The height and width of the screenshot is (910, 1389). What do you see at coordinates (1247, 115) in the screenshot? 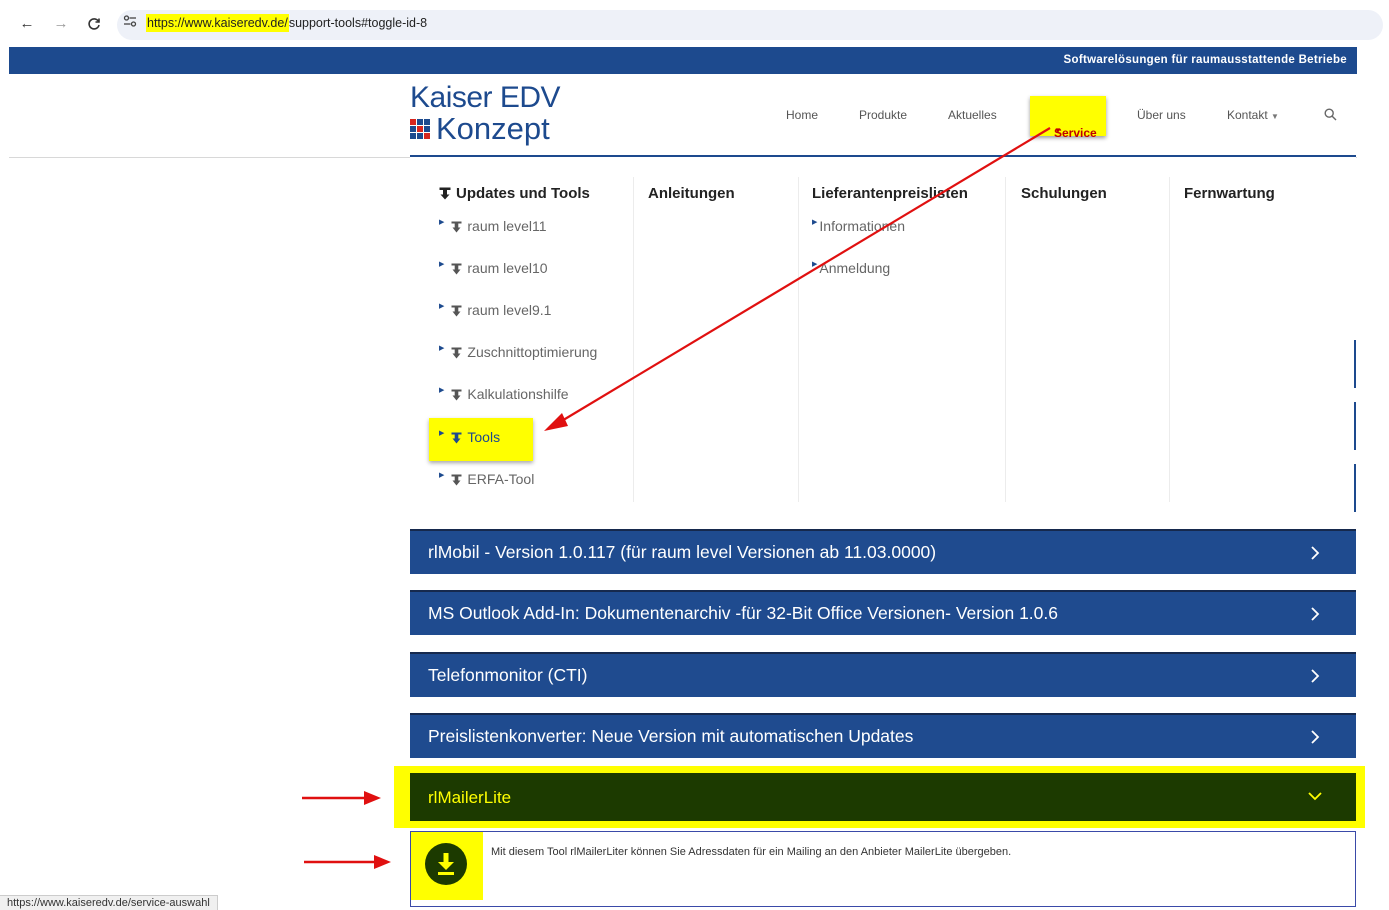
I see `nav-kontakt-label: Kontakt` at bounding box center [1247, 115].